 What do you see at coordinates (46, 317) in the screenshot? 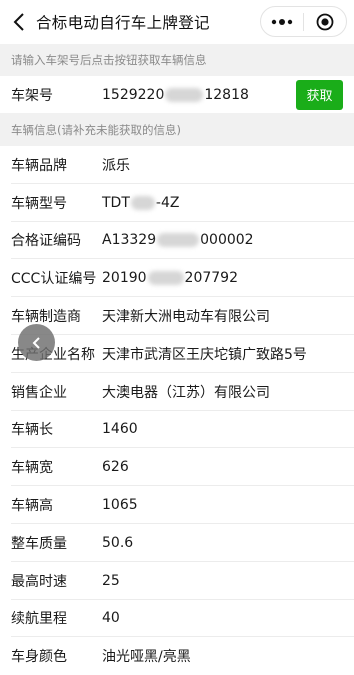
I see `vehicle-info-label: 车辆制造商` at bounding box center [46, 317].